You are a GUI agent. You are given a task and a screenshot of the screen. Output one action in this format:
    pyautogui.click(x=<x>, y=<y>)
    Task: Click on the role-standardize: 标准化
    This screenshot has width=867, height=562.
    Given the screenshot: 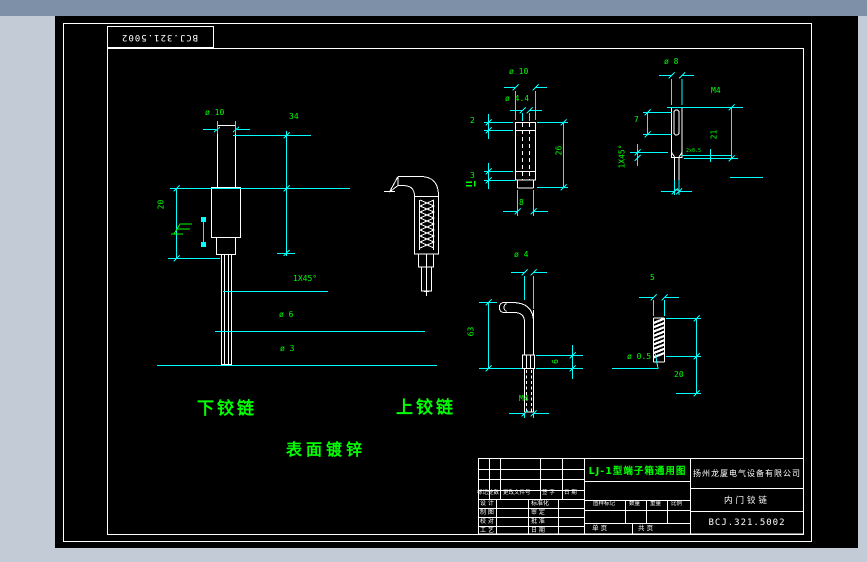 What is the action you would take?
    pyautogui.click(x=540, y=503)
    